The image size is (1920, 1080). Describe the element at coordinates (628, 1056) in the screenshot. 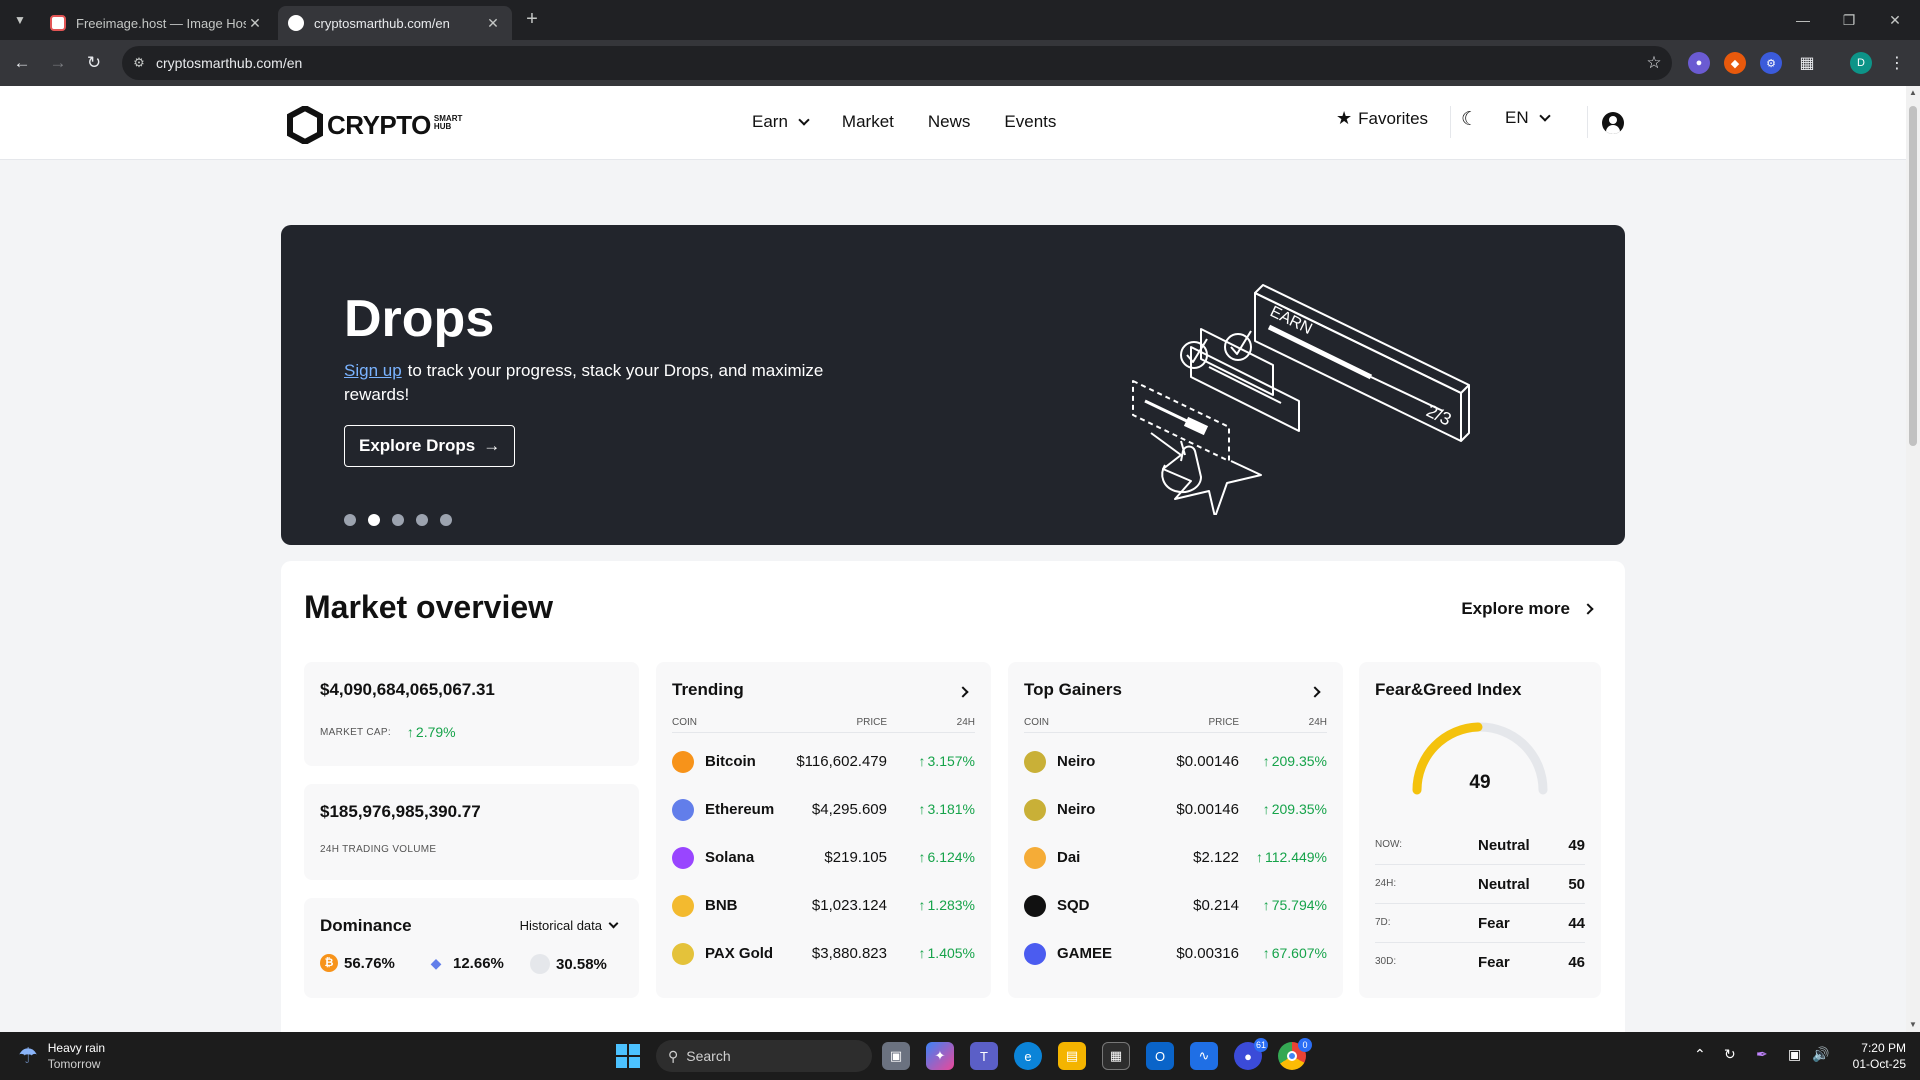

I see `windows-start-icon` at that location.